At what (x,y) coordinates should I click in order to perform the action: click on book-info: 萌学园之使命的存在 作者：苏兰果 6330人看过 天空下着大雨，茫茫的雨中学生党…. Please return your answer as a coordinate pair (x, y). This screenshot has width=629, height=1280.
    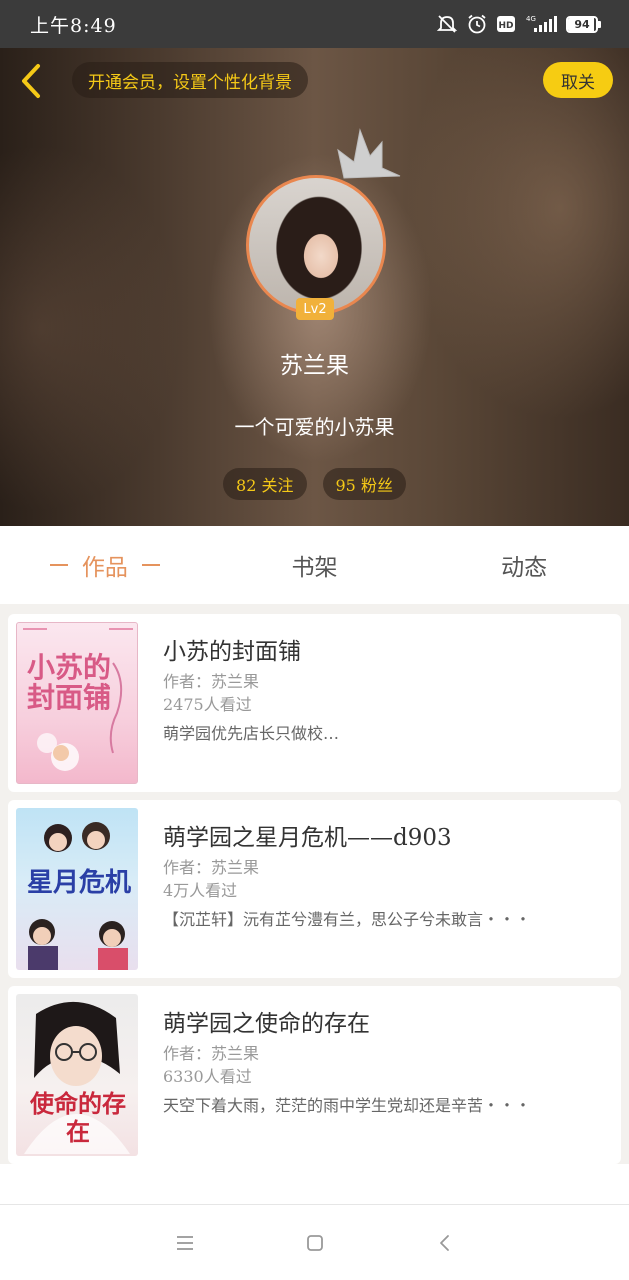
    Looking at the image, I should click on (387, 1060).